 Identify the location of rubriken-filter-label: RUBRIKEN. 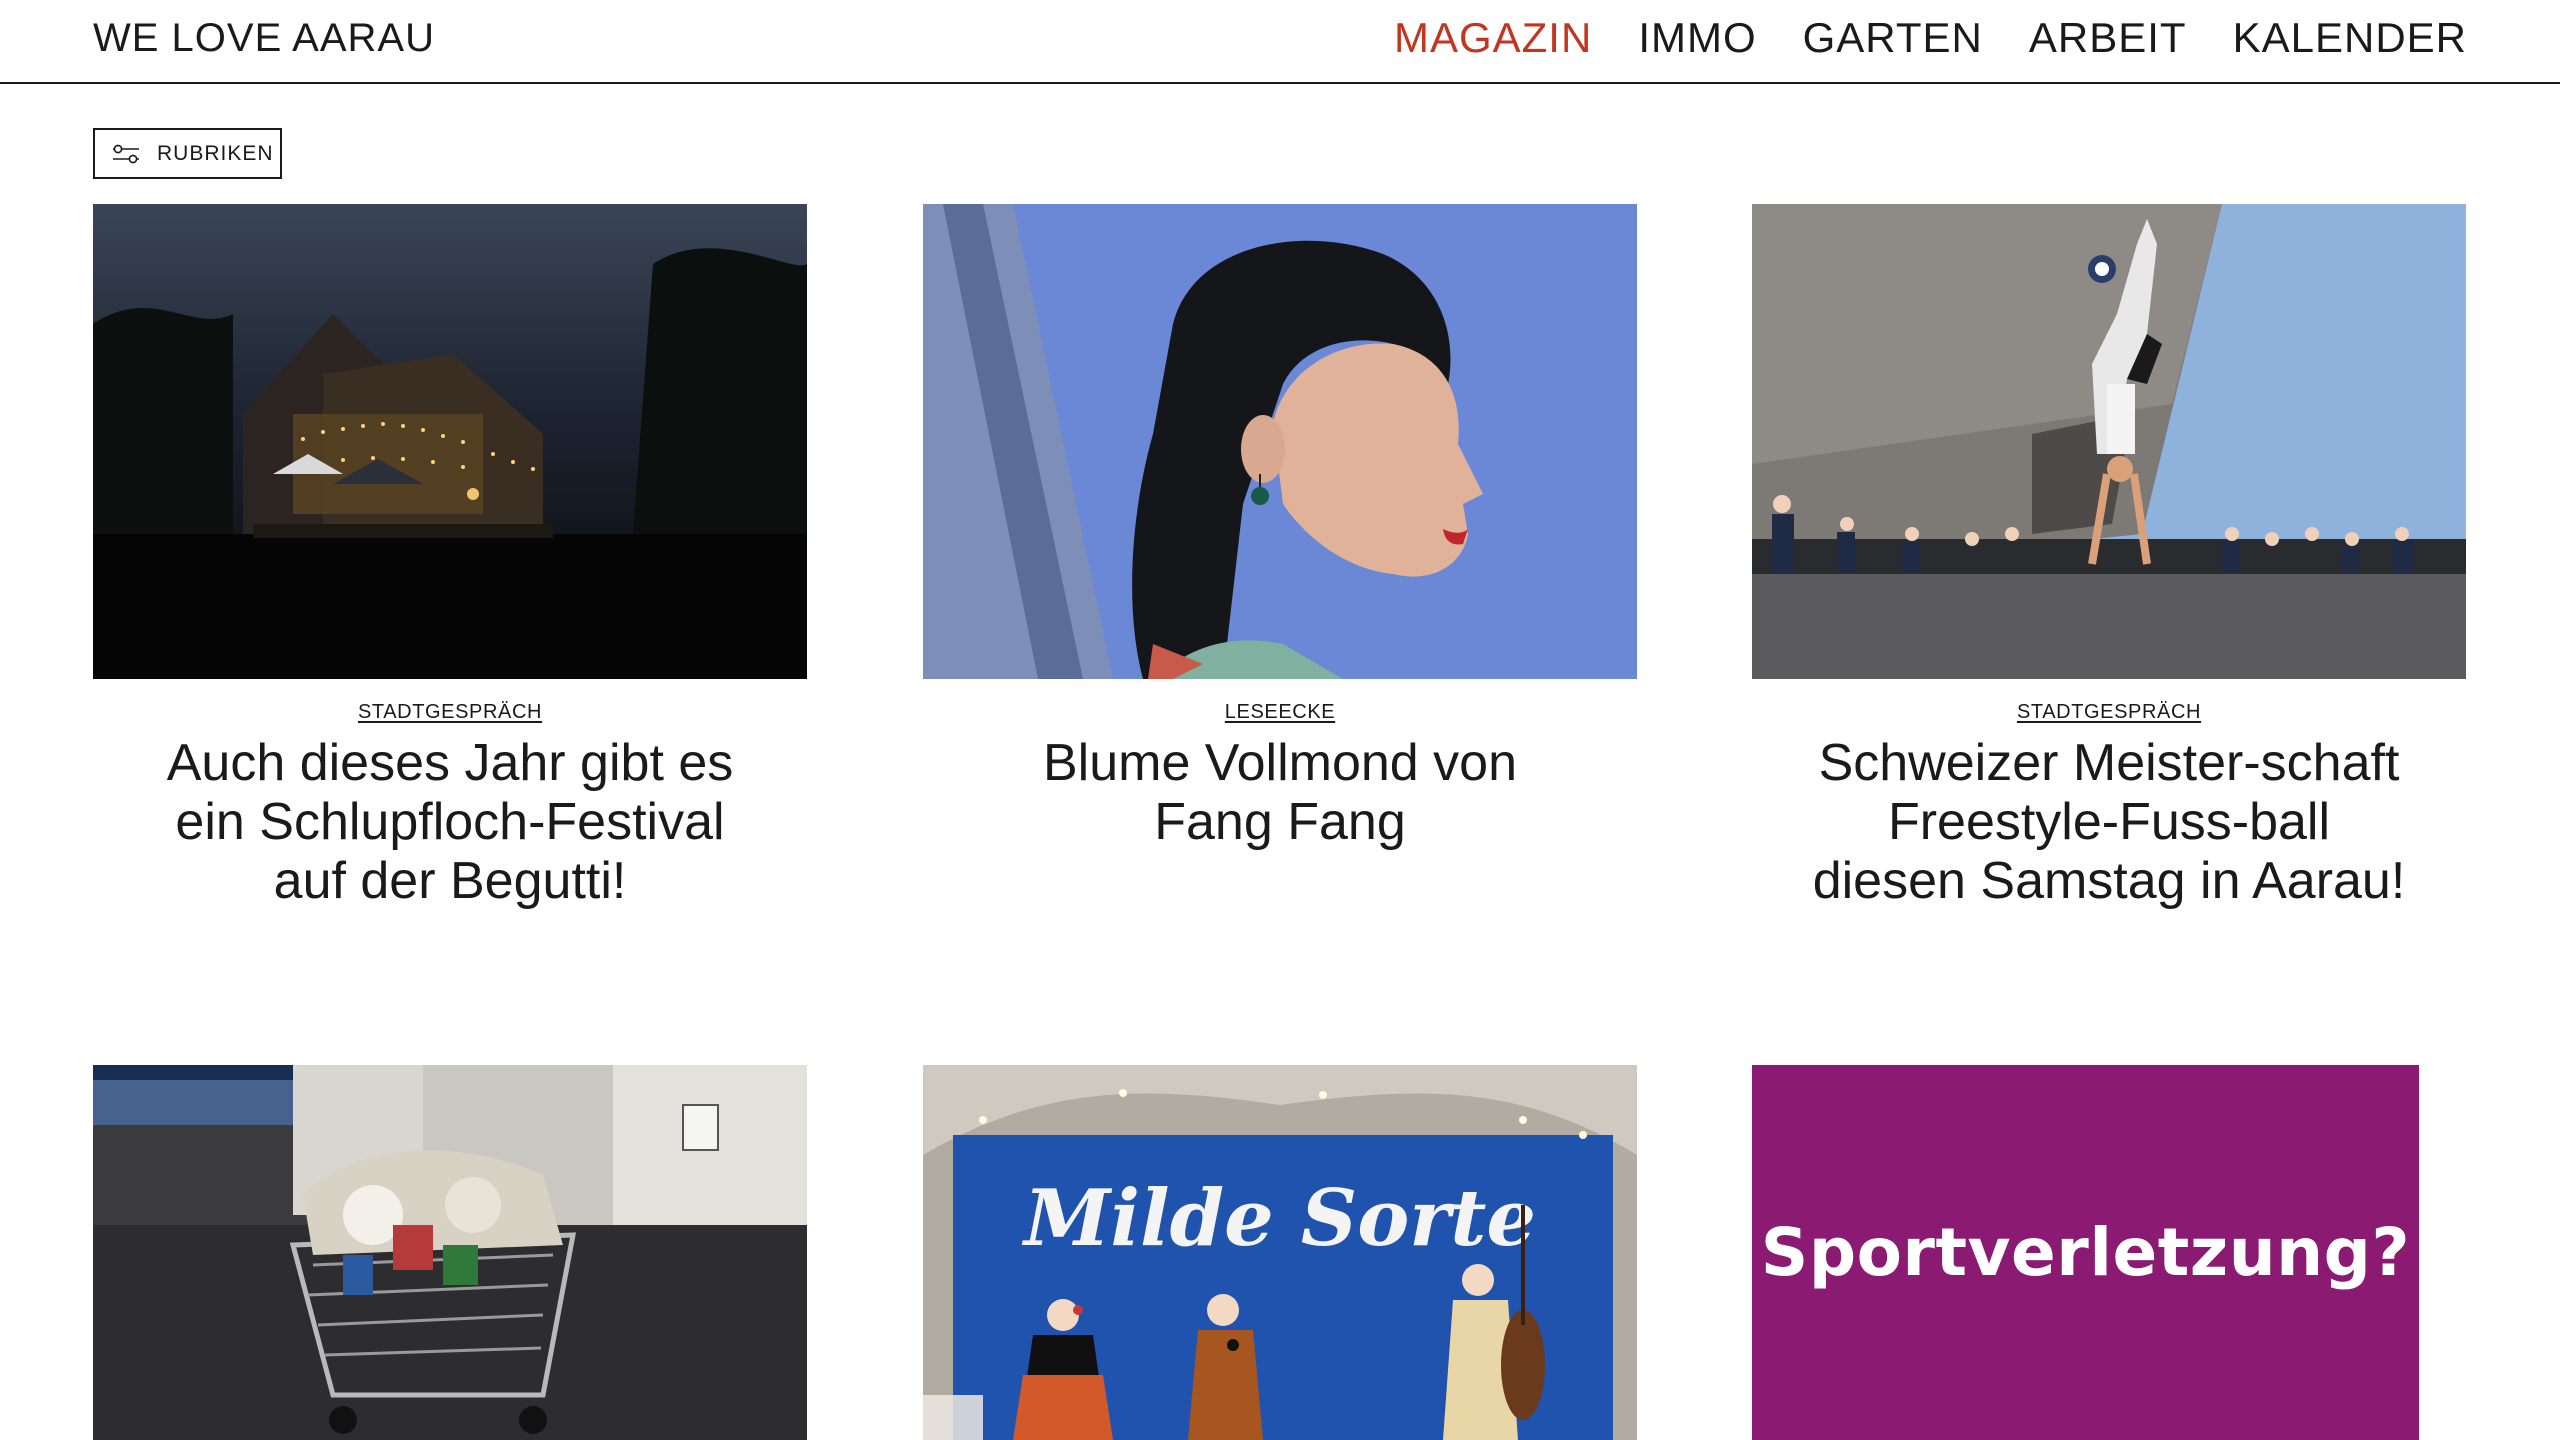
(215, 153).